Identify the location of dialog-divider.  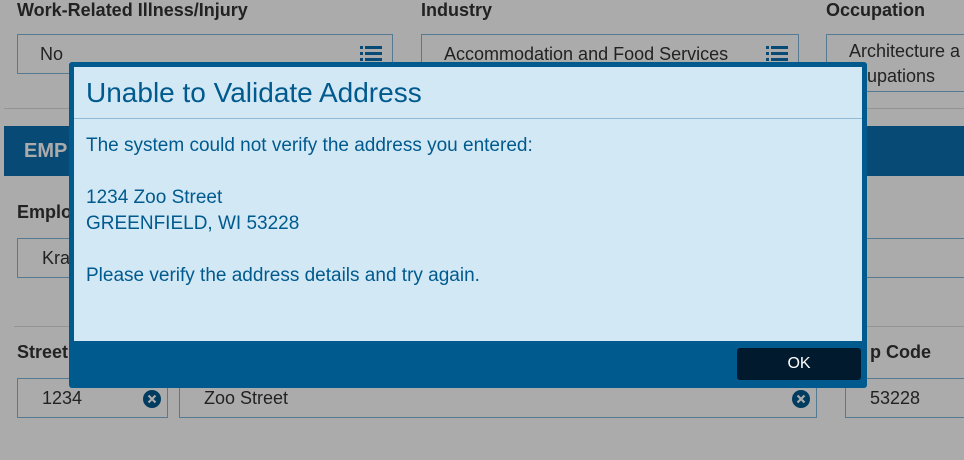
(468, 118).